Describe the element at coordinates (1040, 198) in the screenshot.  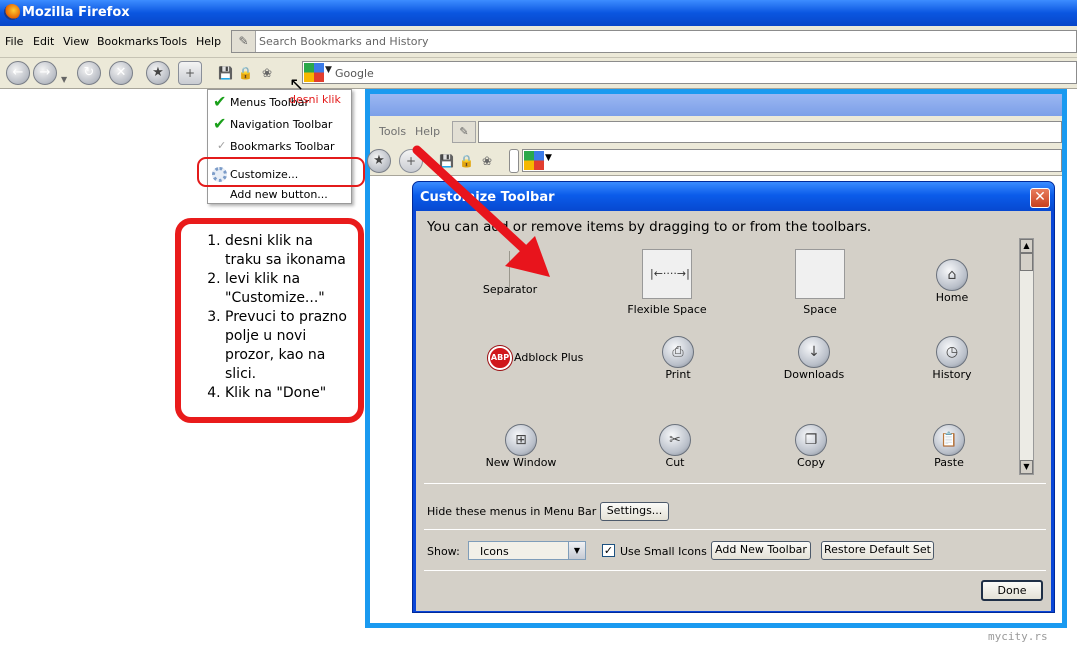
I see `close-icon: ✕` at that location.